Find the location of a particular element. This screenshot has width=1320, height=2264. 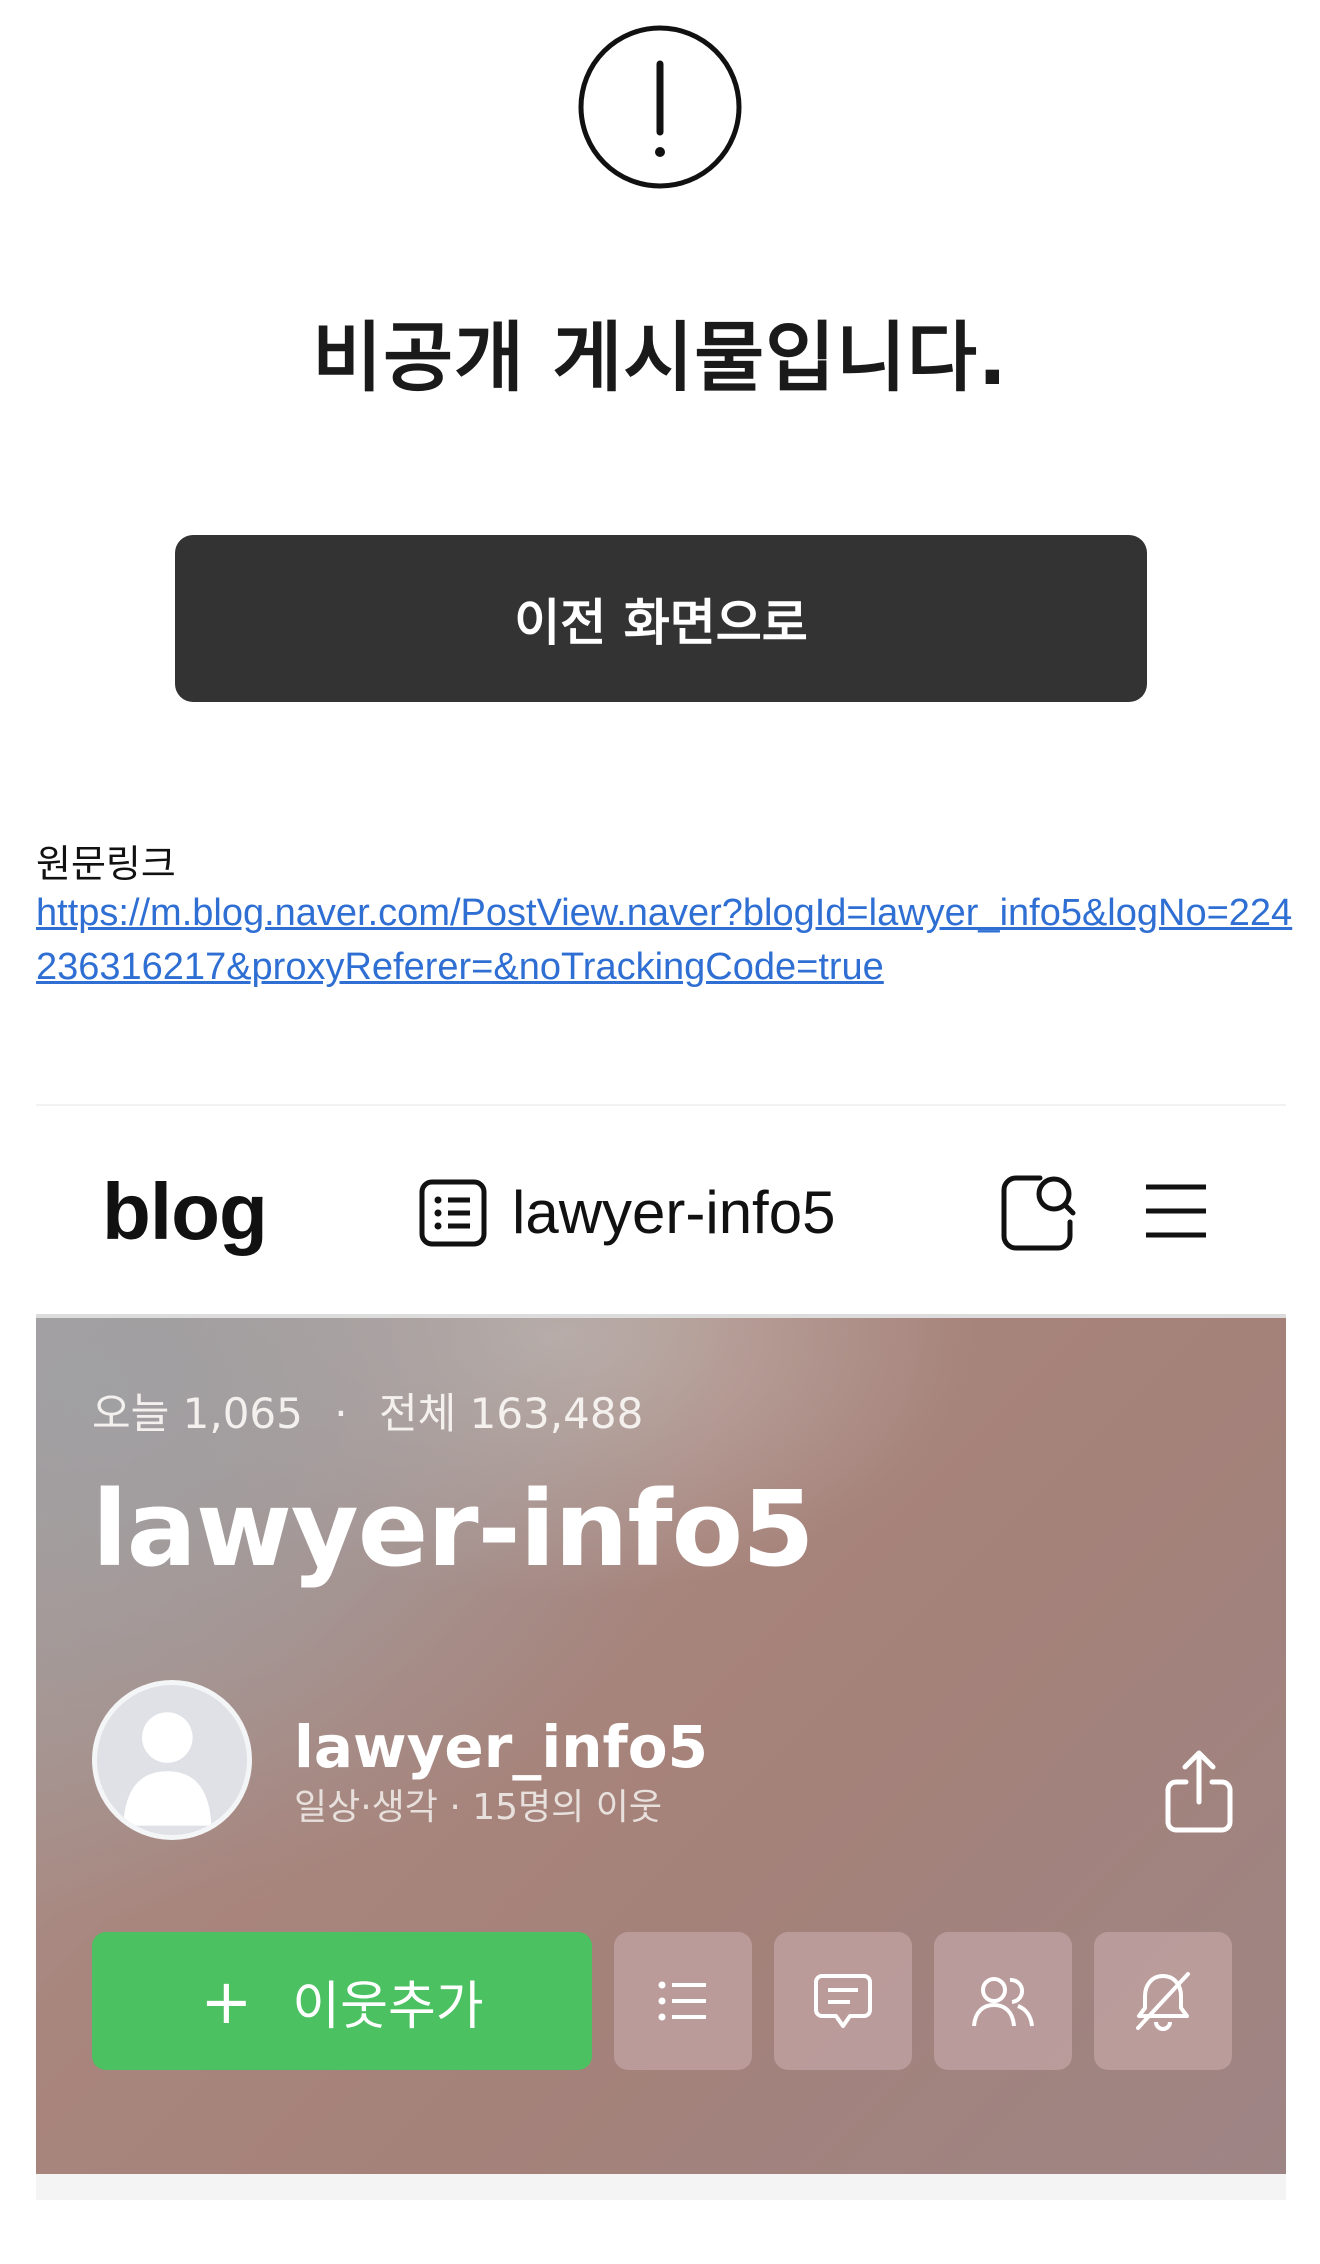

category-list-button is located at coordinates (683, 2001).